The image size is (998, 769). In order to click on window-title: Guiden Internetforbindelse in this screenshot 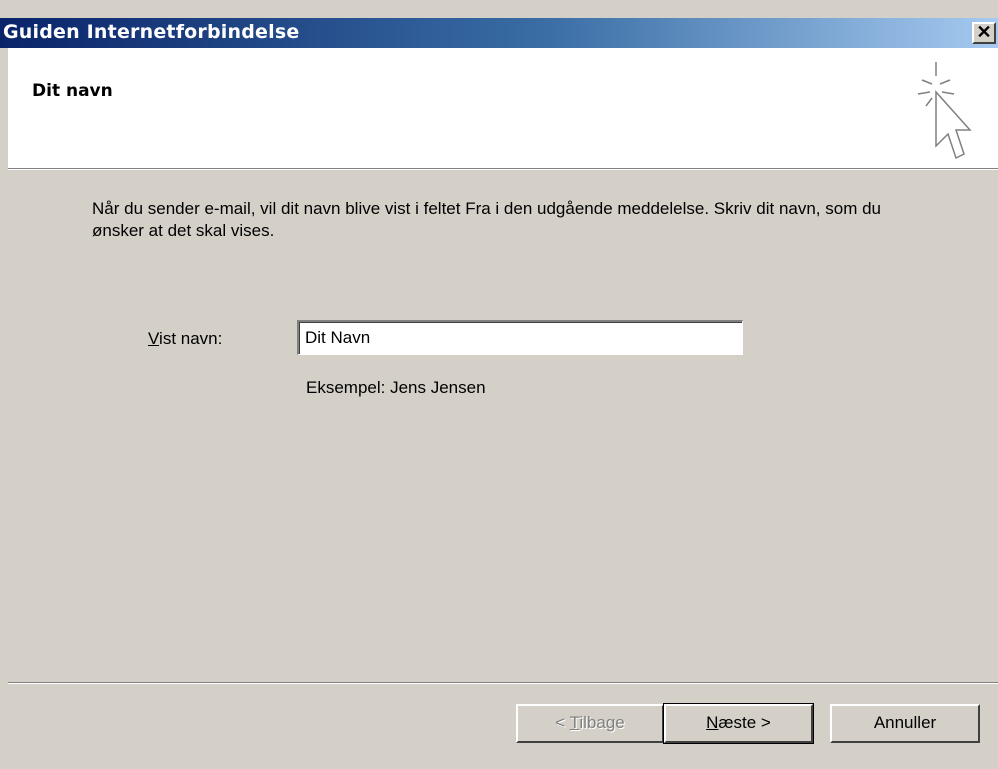, I will do `click(151, 32)`.